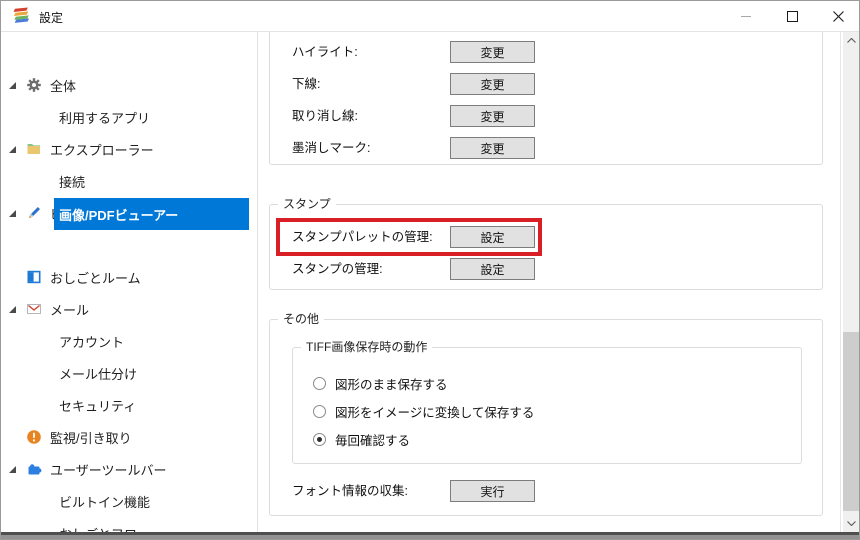  What do you see at coordinates (492, 237) in the screenshot?
I see `stamp-palette-settings-button: 設定` at bounding box center [492, 237].